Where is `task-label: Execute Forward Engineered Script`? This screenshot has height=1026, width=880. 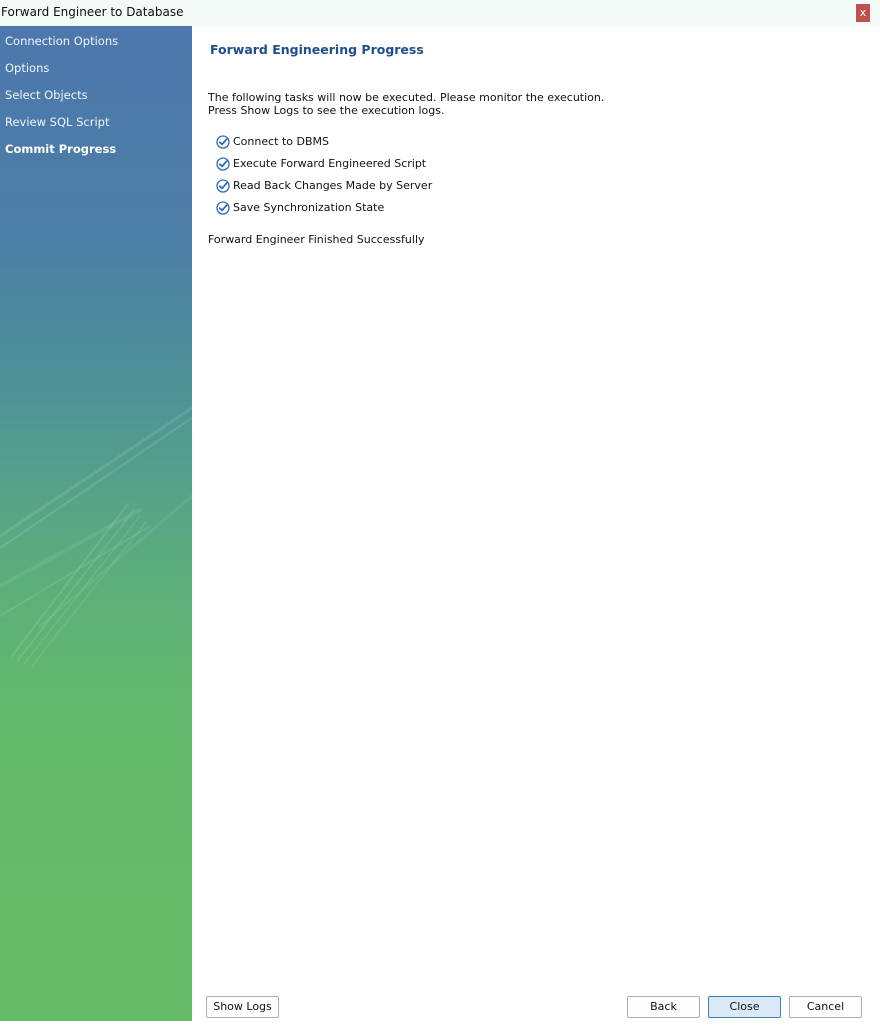
task-label: Execute Forward Engineered Script is located at coordinates (330, 163).